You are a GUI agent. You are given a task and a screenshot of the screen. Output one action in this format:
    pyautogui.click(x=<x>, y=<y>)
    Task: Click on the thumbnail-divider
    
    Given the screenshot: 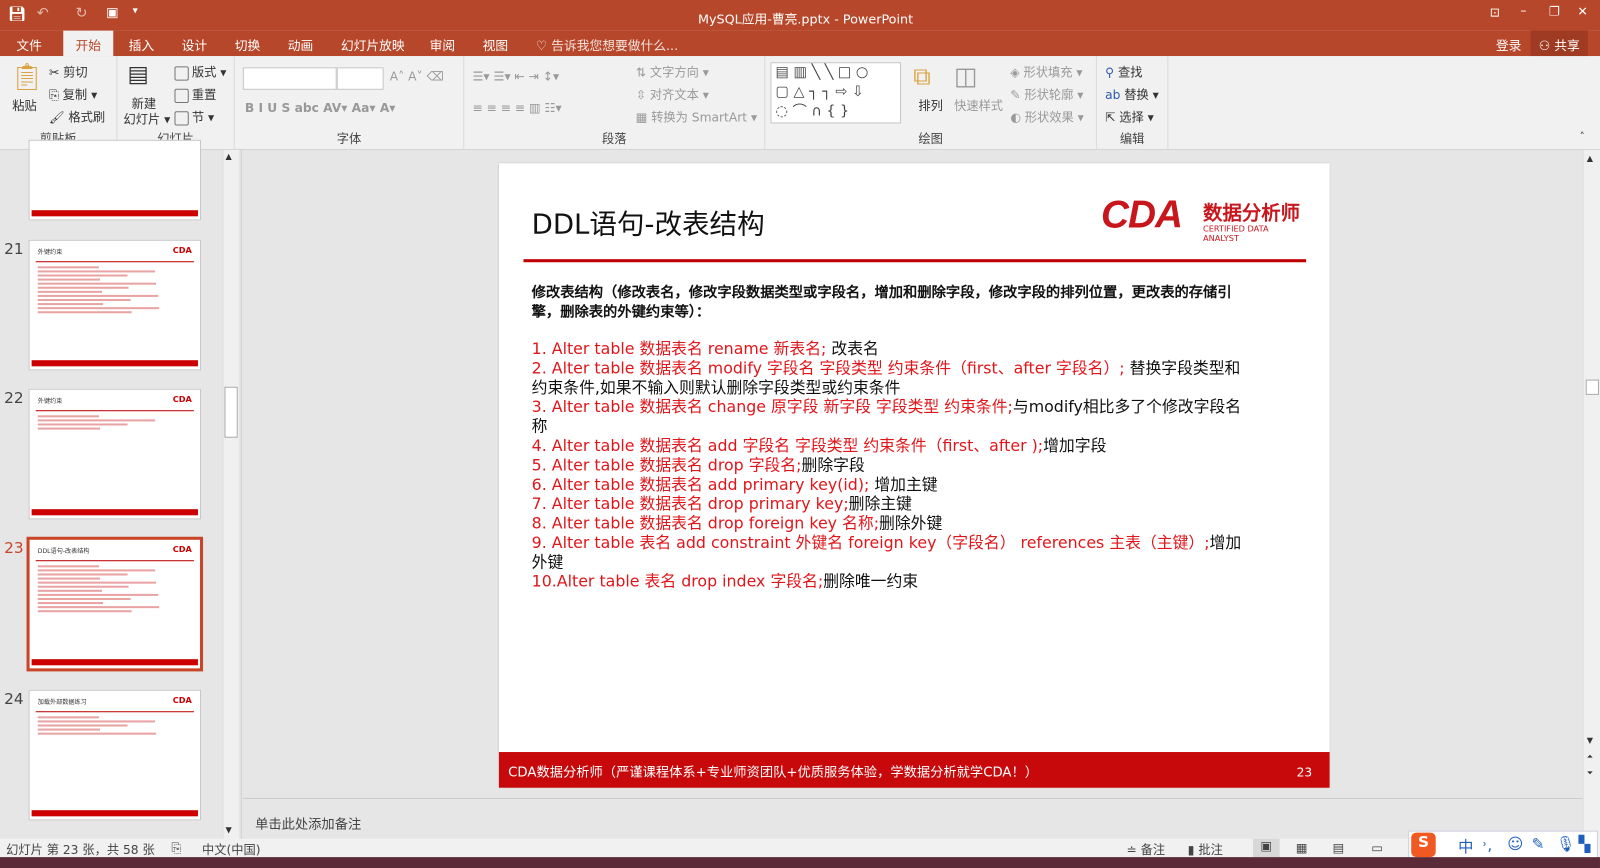 What is the action you would take?
    pyautogui.click(x=114, y=712)
    